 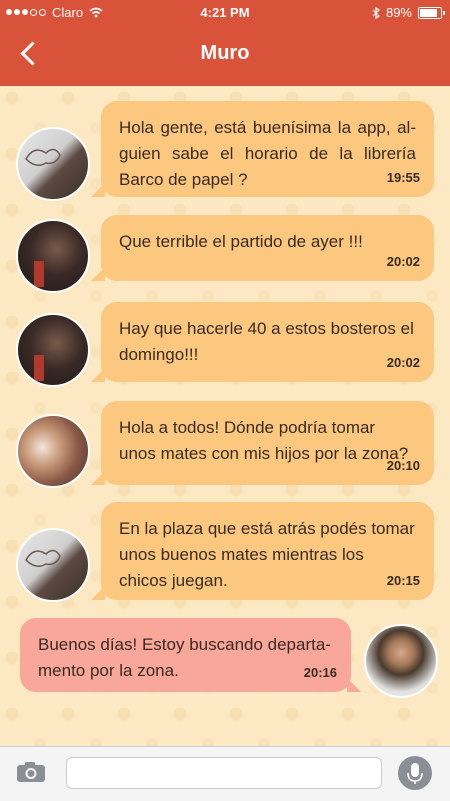 What do you see at coordinates (431, 12) in the screenshot?
I see `battery-icon` at bounding box center [431, 12].